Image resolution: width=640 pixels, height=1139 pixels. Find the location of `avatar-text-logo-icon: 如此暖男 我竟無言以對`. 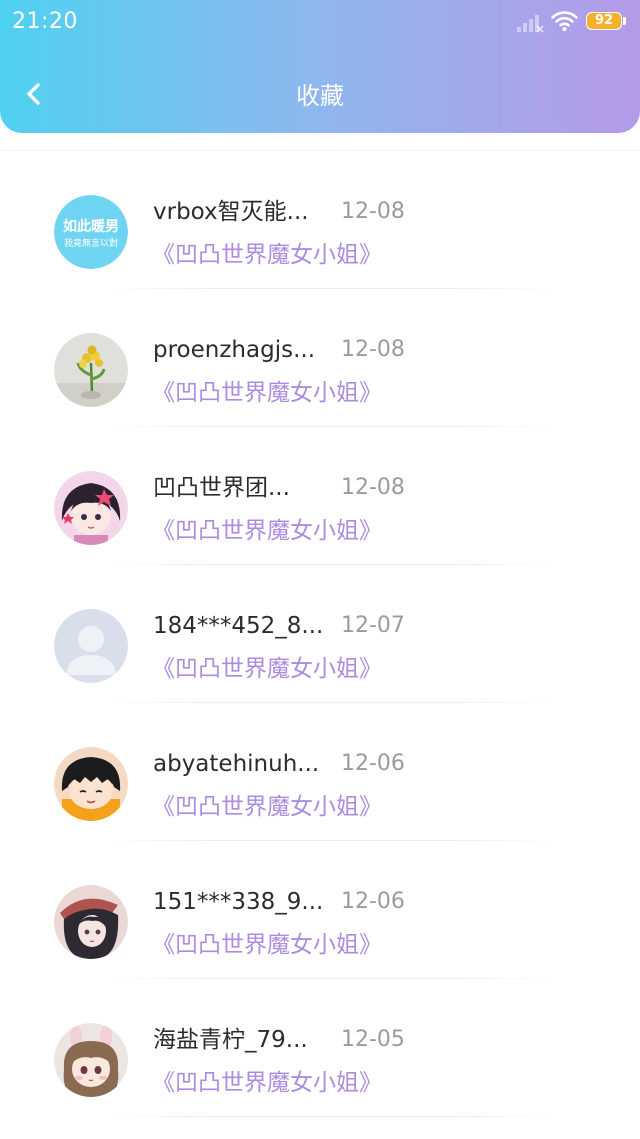

avatar-text-logo-icon: 如此暖男 我竟無言以對 is located at coordinates (91, 232).